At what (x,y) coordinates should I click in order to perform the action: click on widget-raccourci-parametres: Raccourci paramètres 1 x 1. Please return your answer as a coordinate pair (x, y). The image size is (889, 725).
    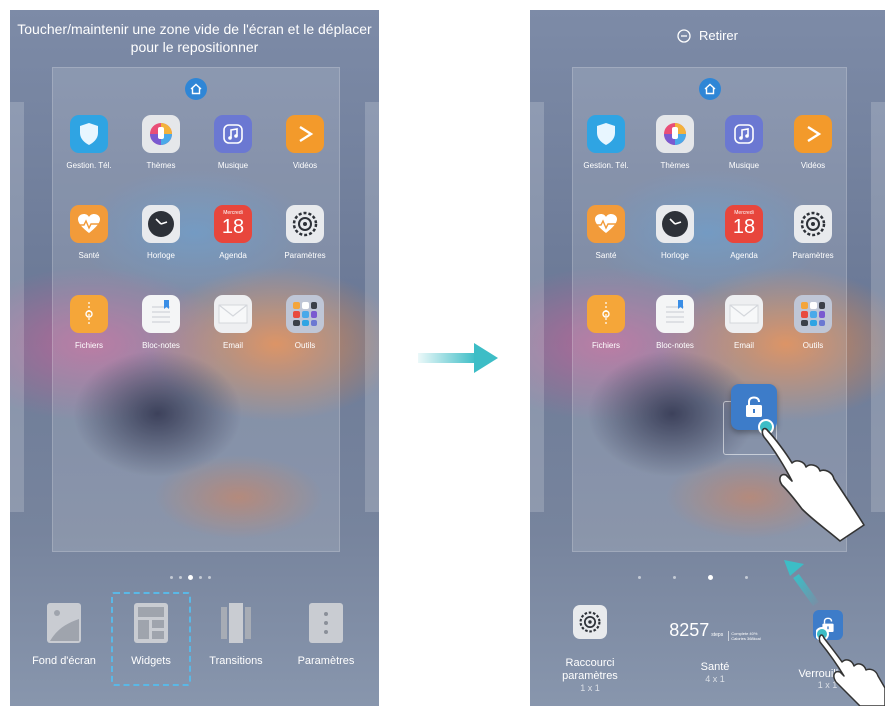
    Looking at the image, I should click on (590, 649).